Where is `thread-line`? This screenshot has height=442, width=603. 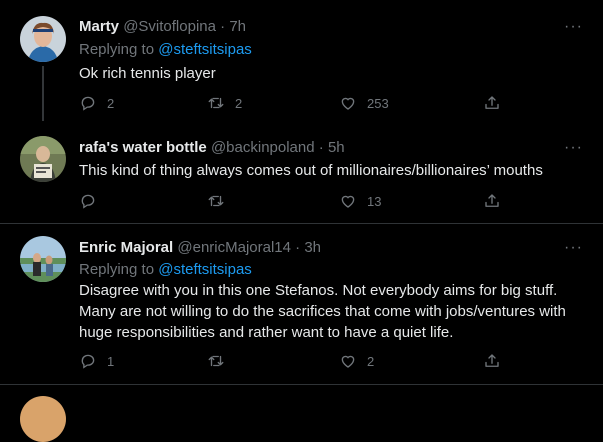 thread-line is located at coordinates (43, 93).